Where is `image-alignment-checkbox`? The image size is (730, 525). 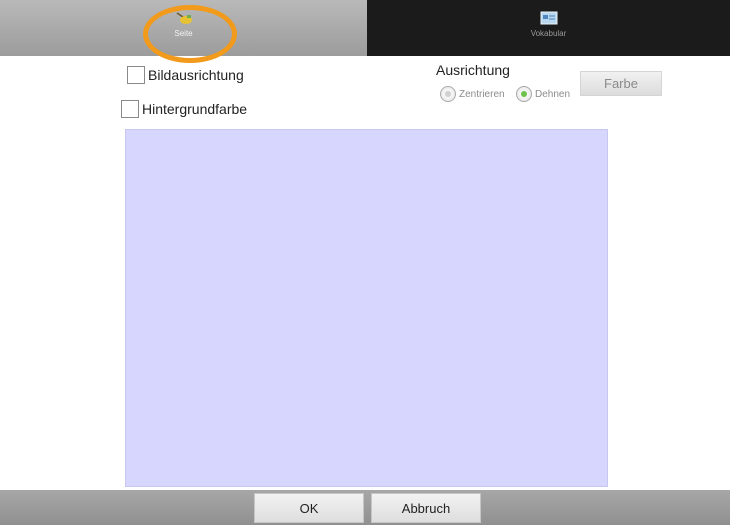
image-alignment-checkbox is located at coordinates (136, 75).